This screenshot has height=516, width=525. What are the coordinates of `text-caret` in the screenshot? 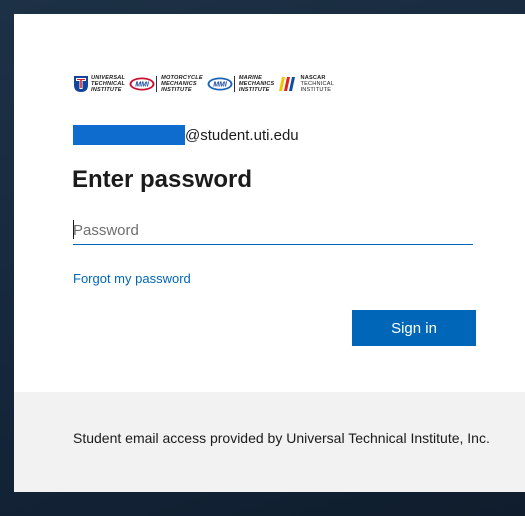 It's located at (73, 229).